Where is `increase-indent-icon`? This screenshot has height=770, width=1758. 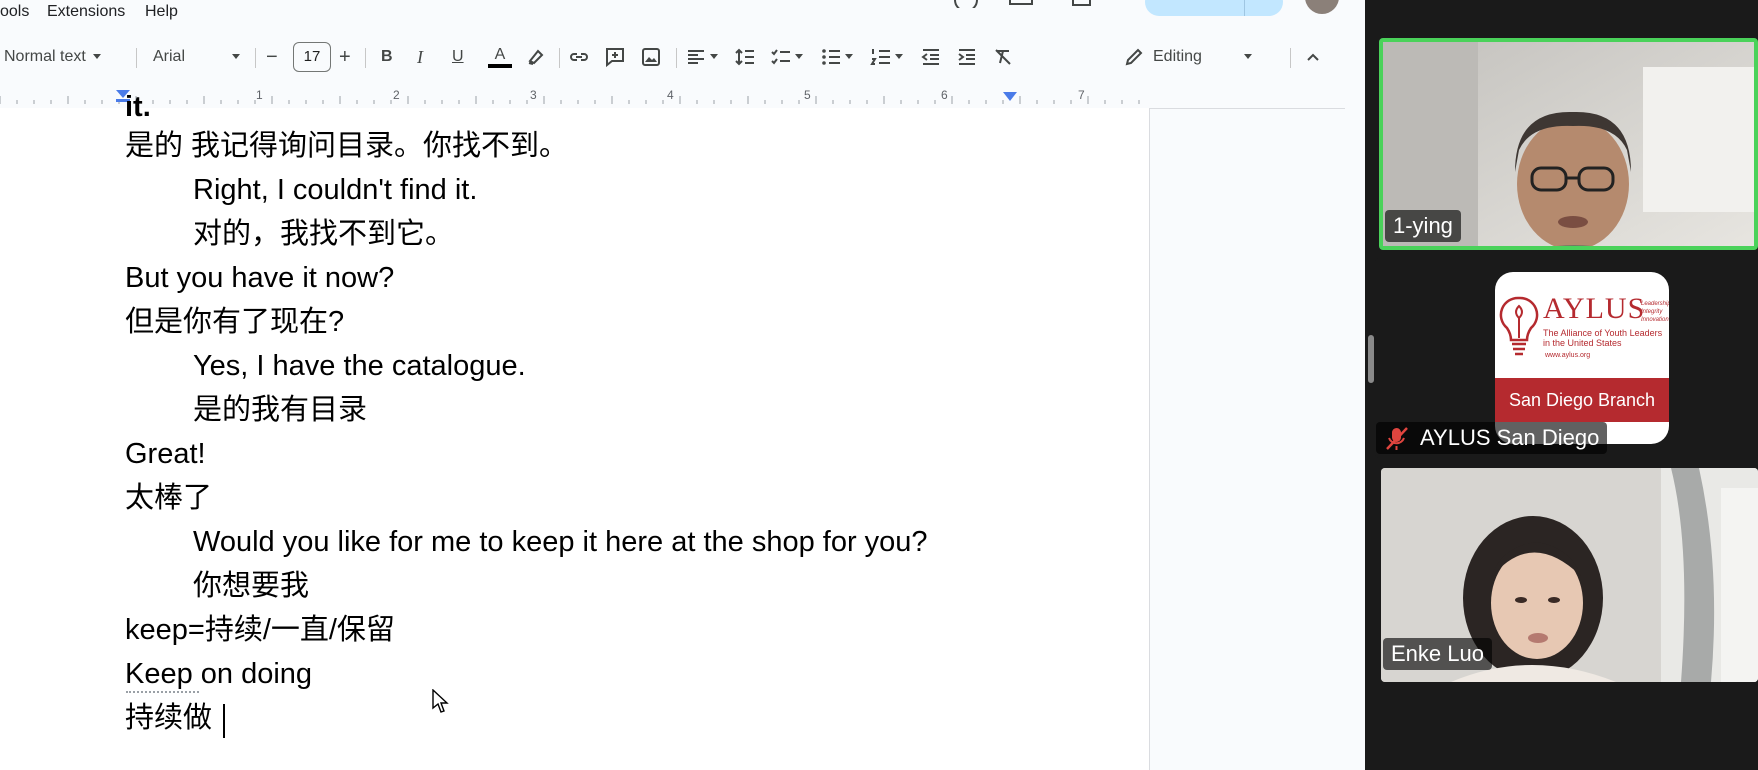
increase-indent-icon is located at coordinates (966, 57).